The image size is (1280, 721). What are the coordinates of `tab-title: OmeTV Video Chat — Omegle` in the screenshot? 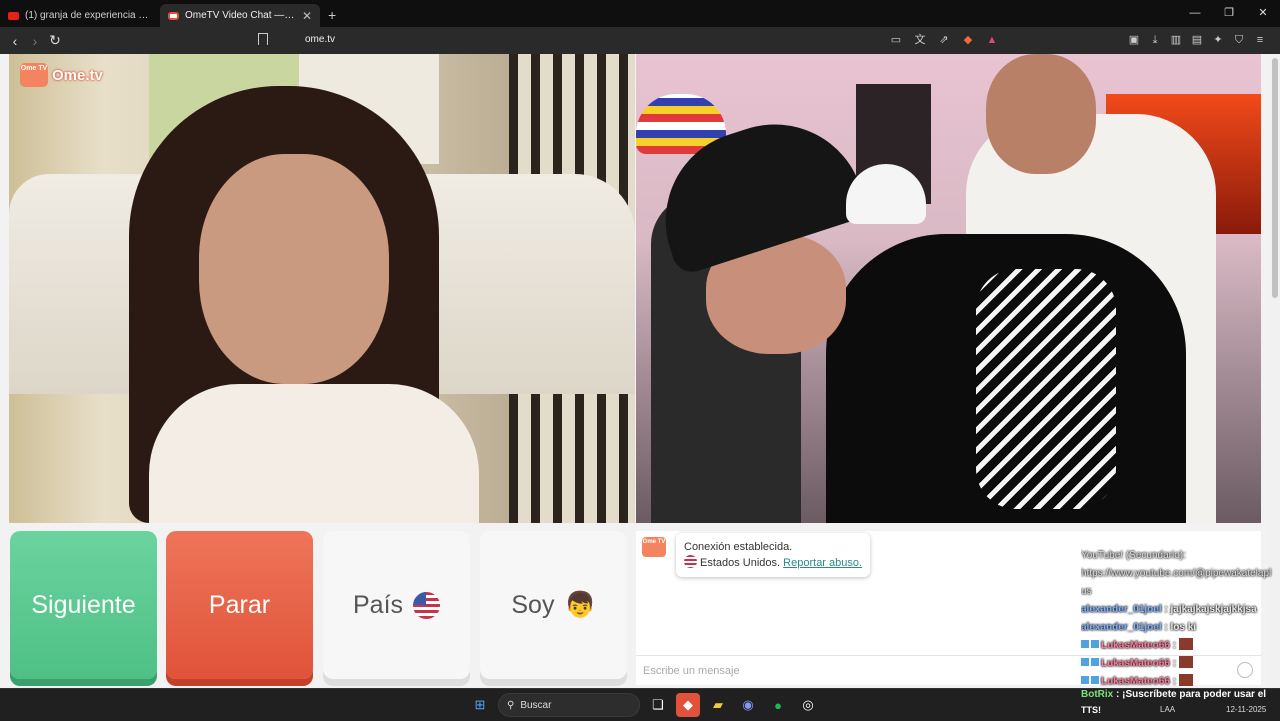 It's located at (240, 15).